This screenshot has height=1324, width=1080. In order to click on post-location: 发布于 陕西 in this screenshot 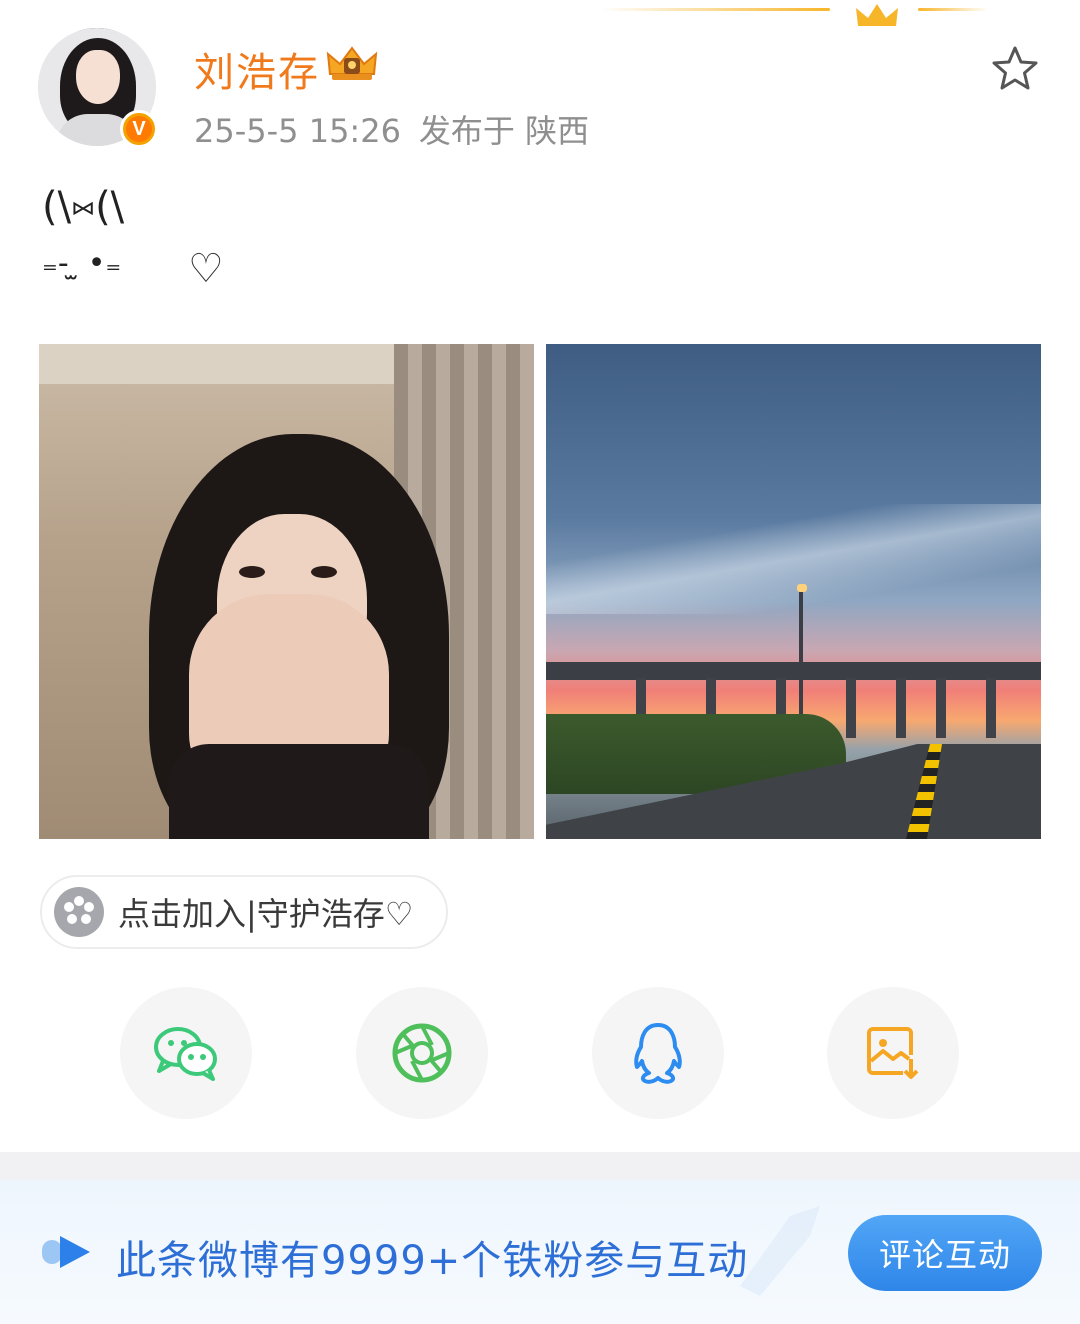, I will do `click(504, 131)`.